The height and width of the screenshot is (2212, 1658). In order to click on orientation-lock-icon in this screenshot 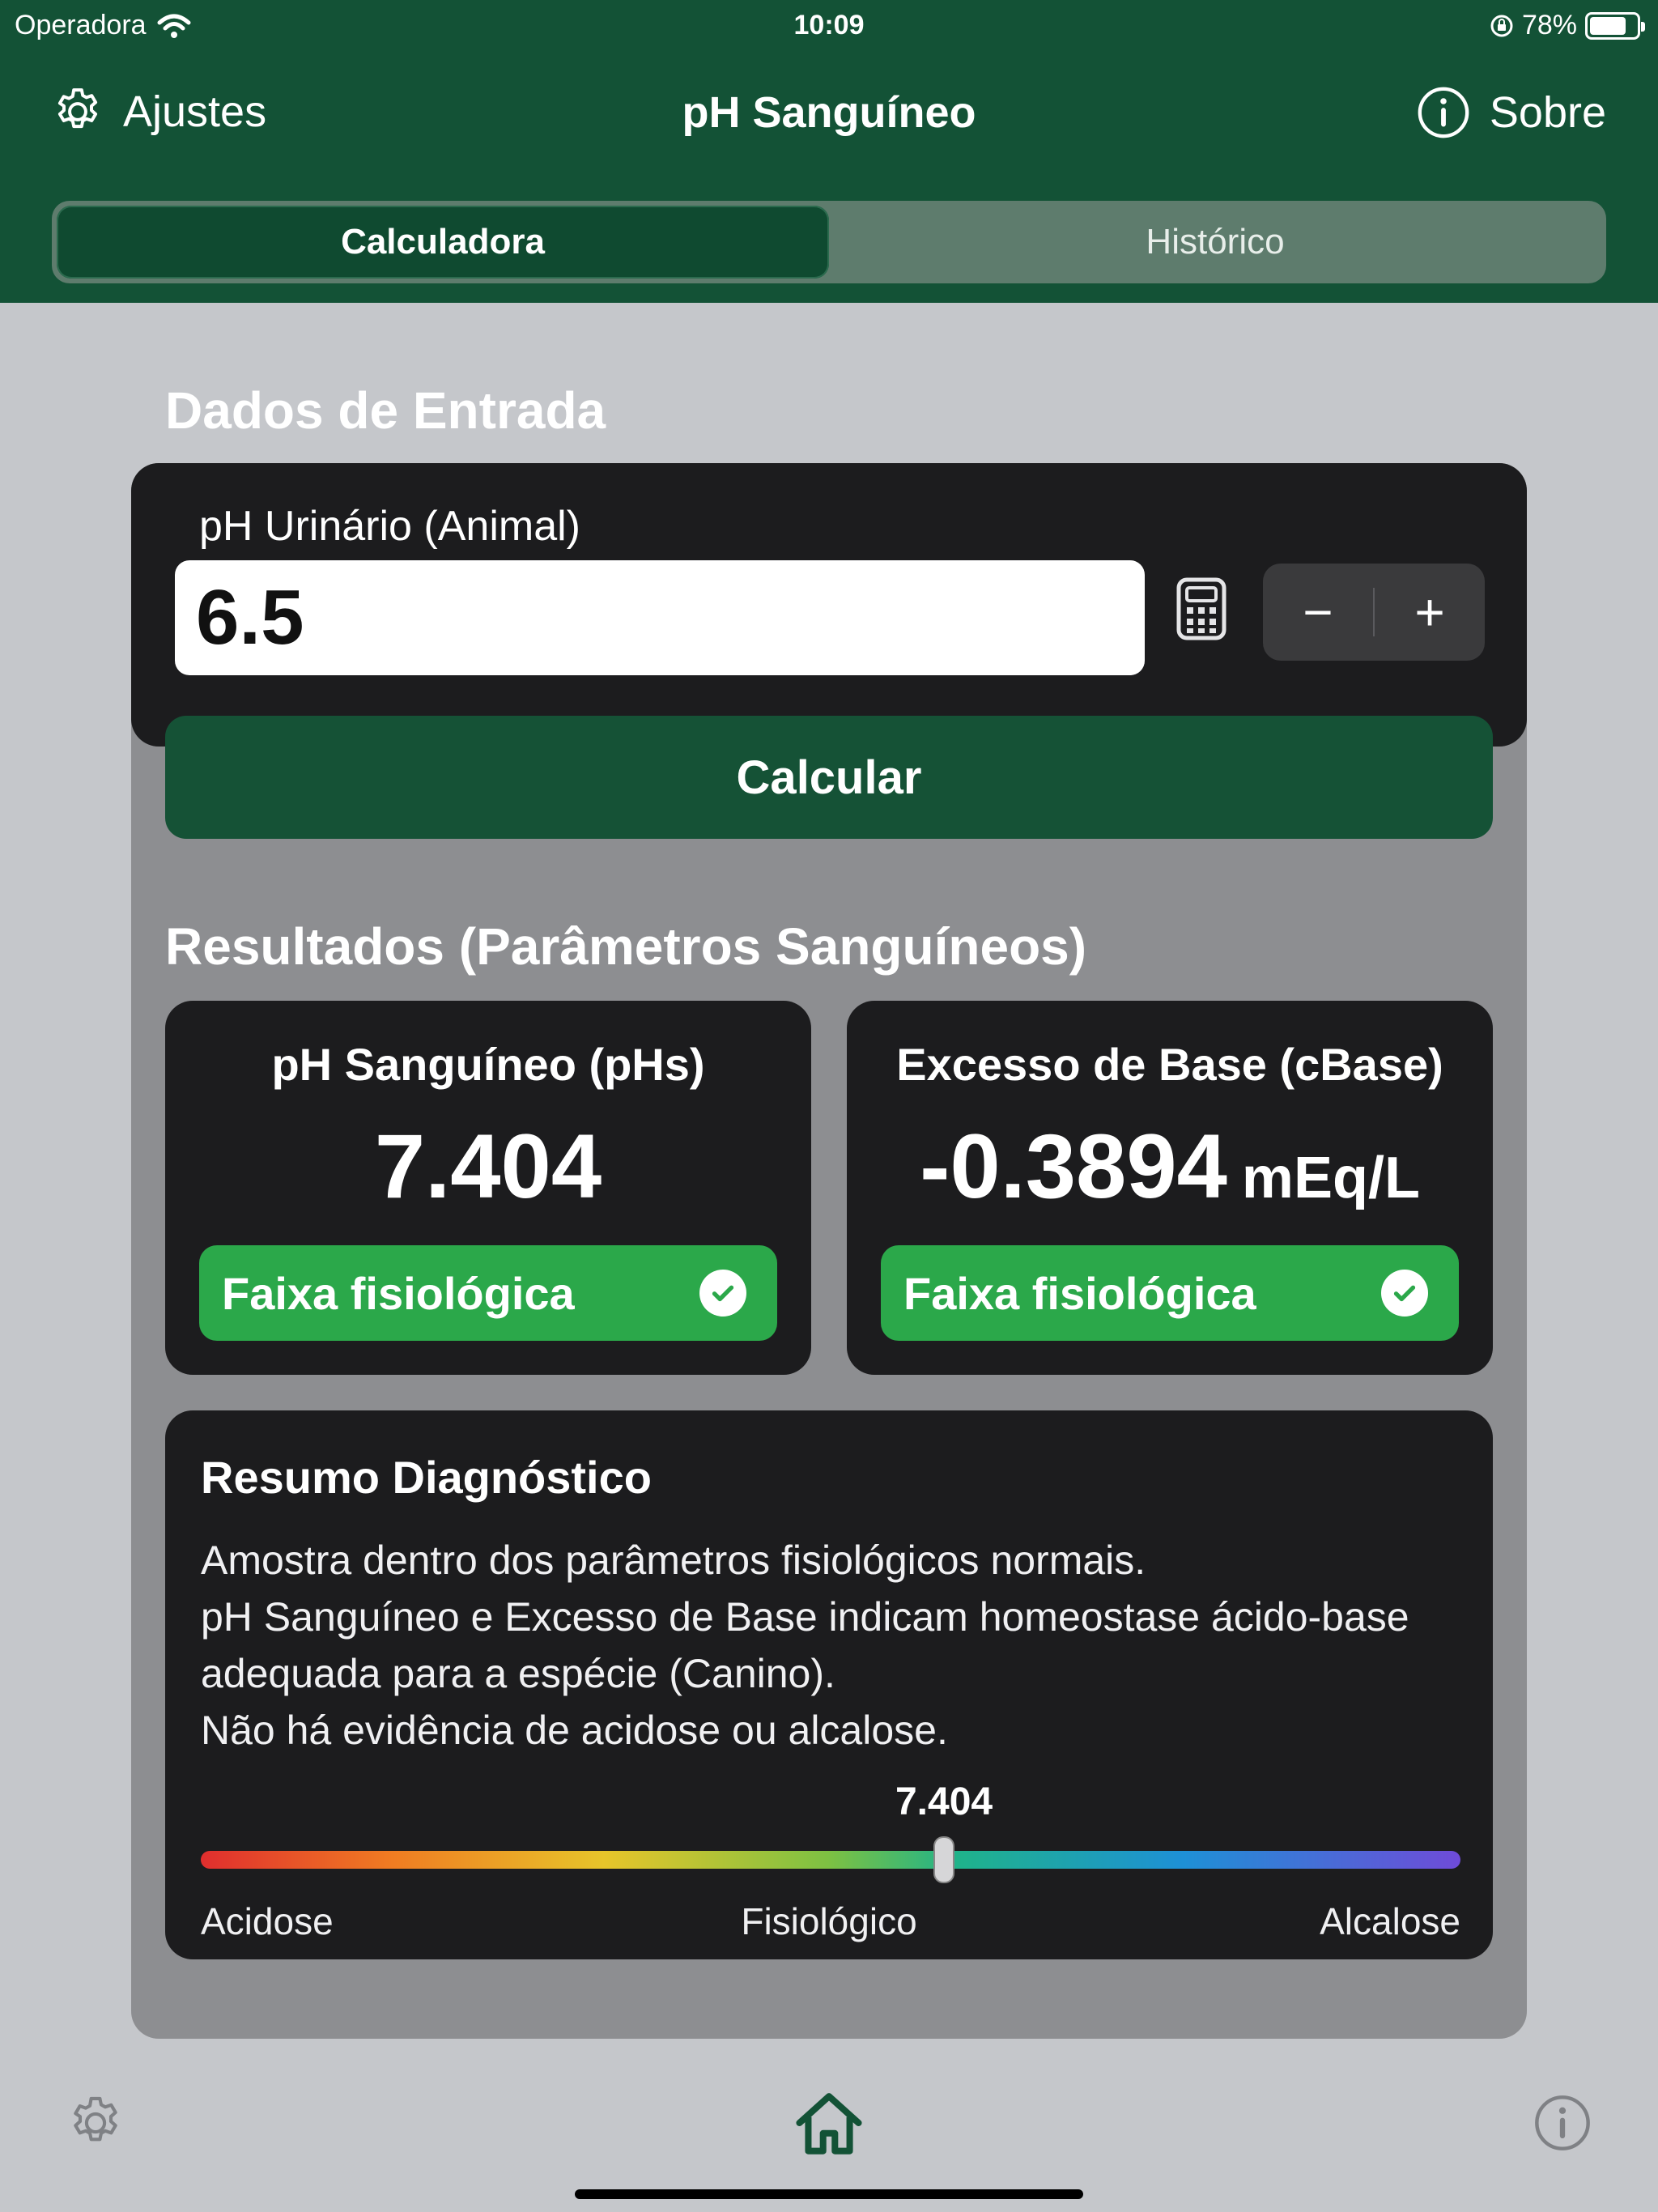, I will do `click(1501, 26)`.